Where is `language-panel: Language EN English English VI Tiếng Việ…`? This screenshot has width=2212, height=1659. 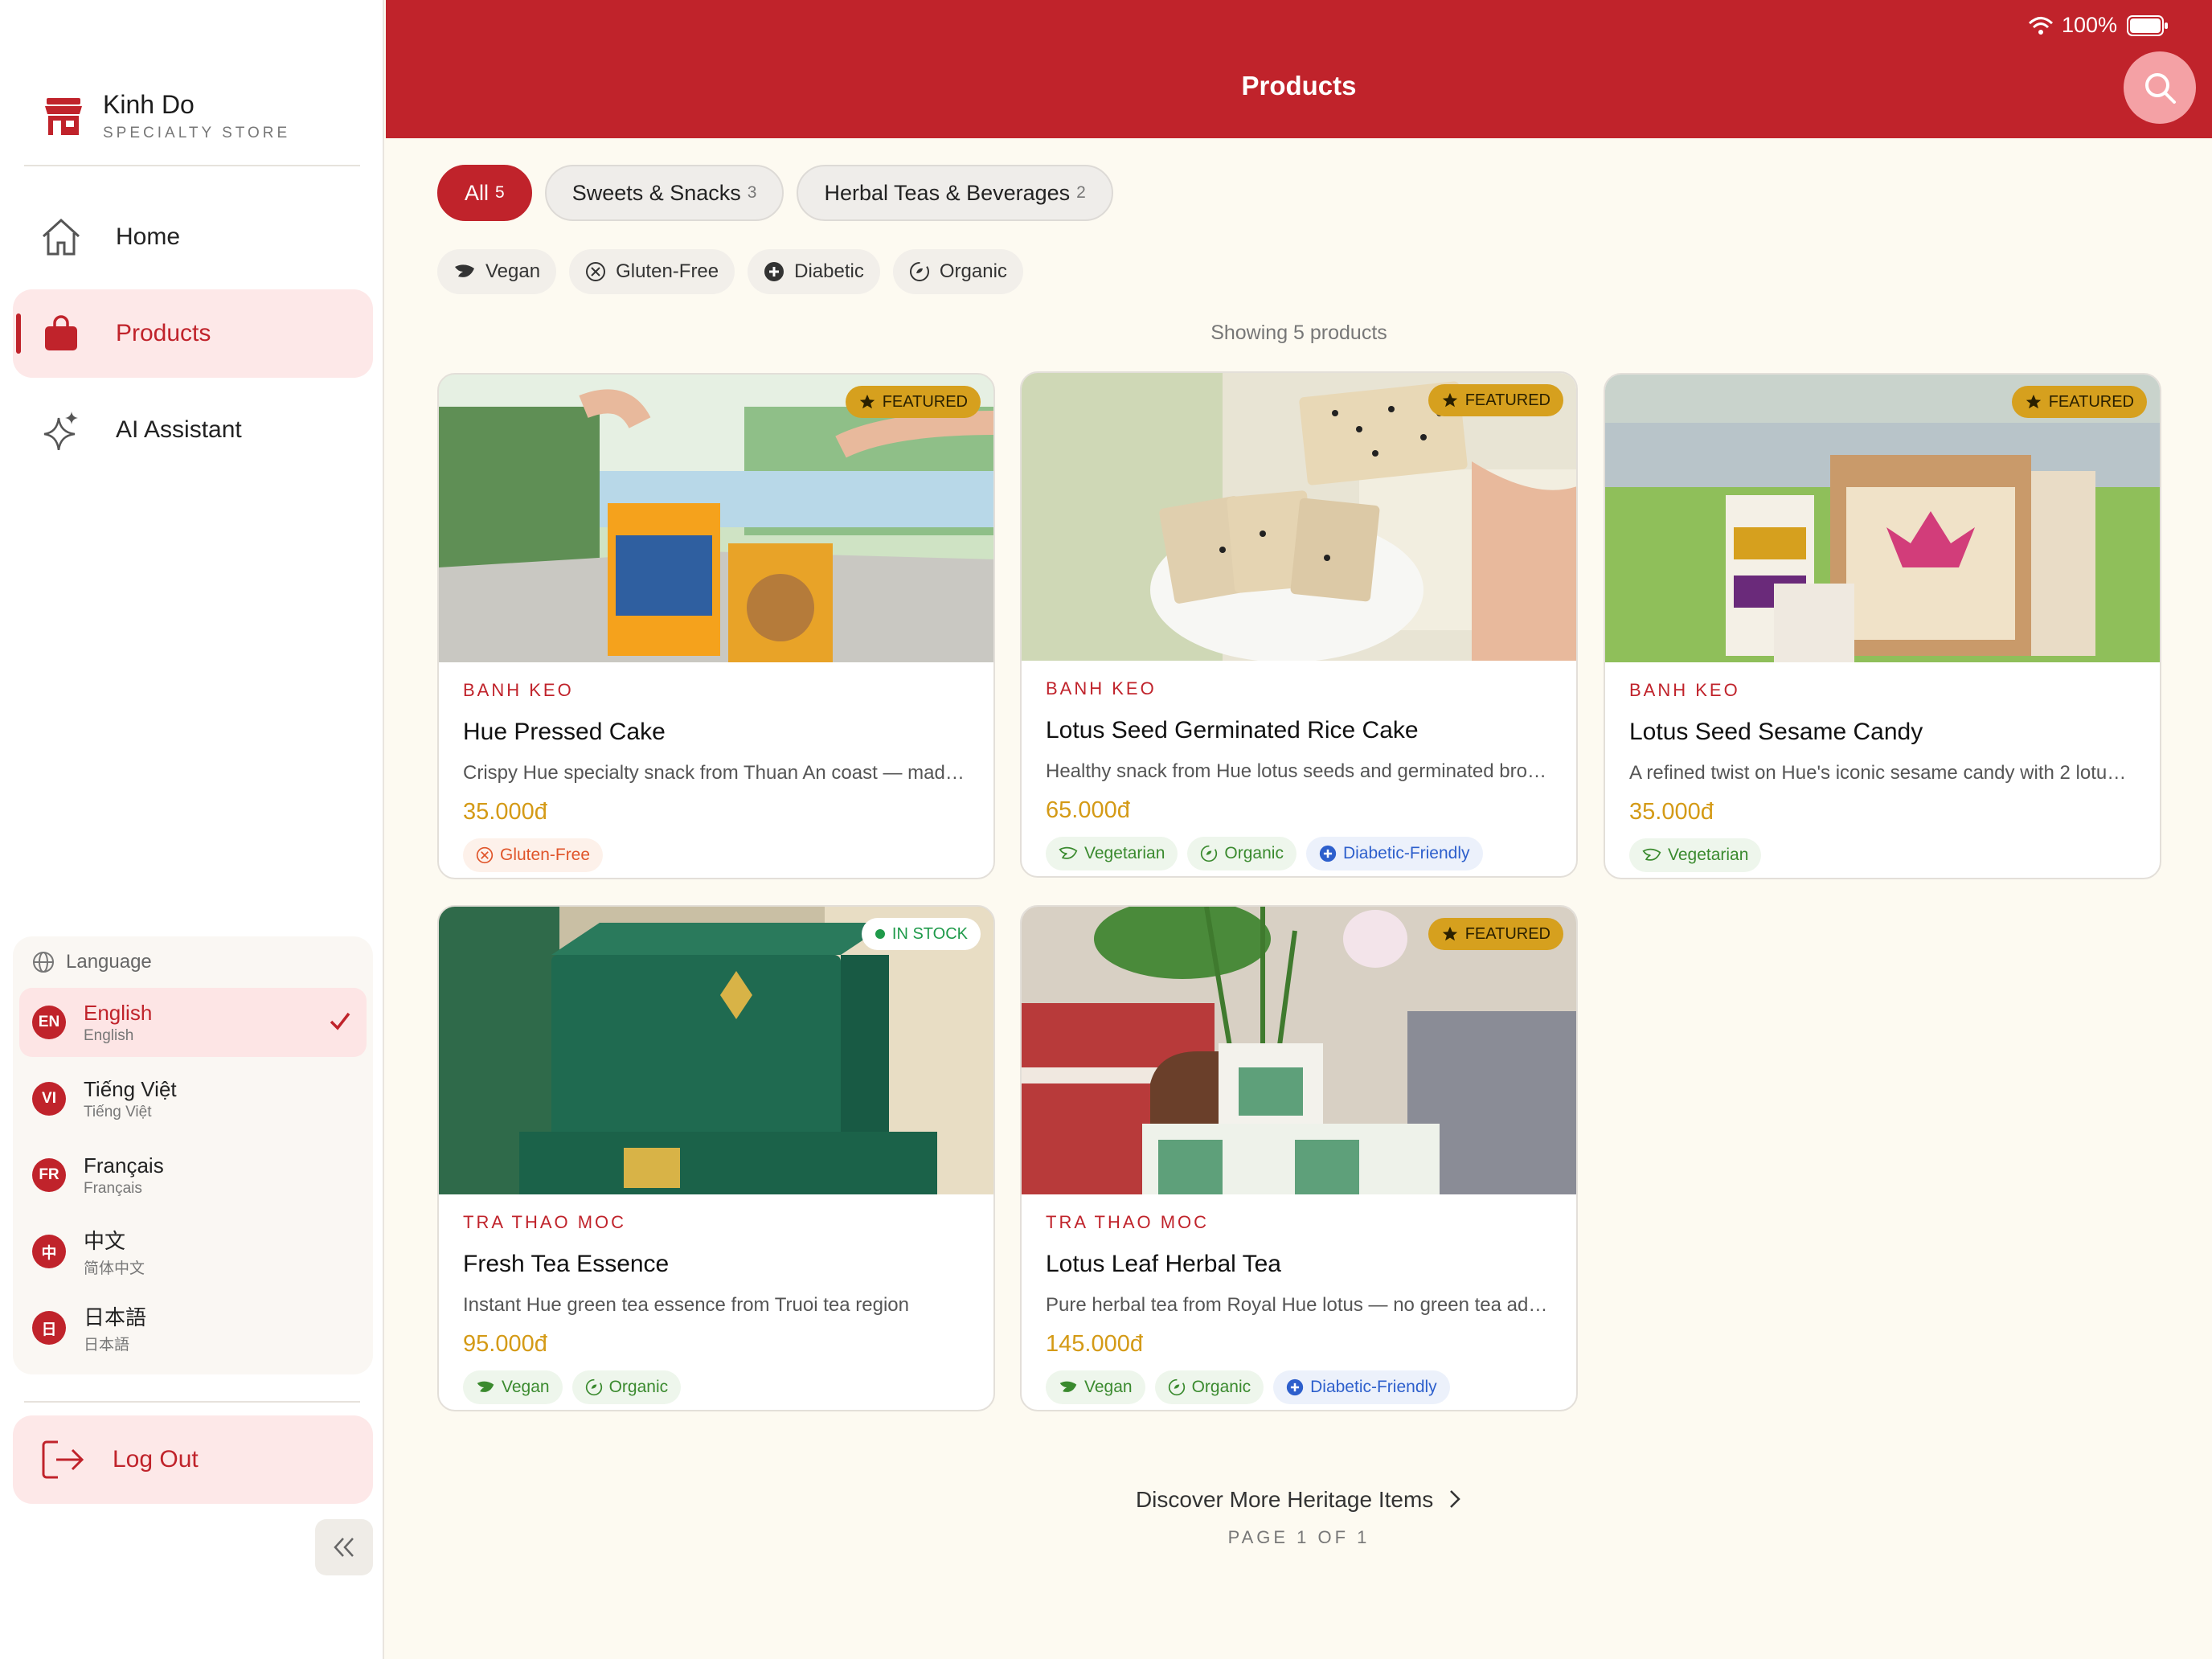
language-panel: Language EN English English VI Tiếng Việ… is located at coordinates (193, 1155).